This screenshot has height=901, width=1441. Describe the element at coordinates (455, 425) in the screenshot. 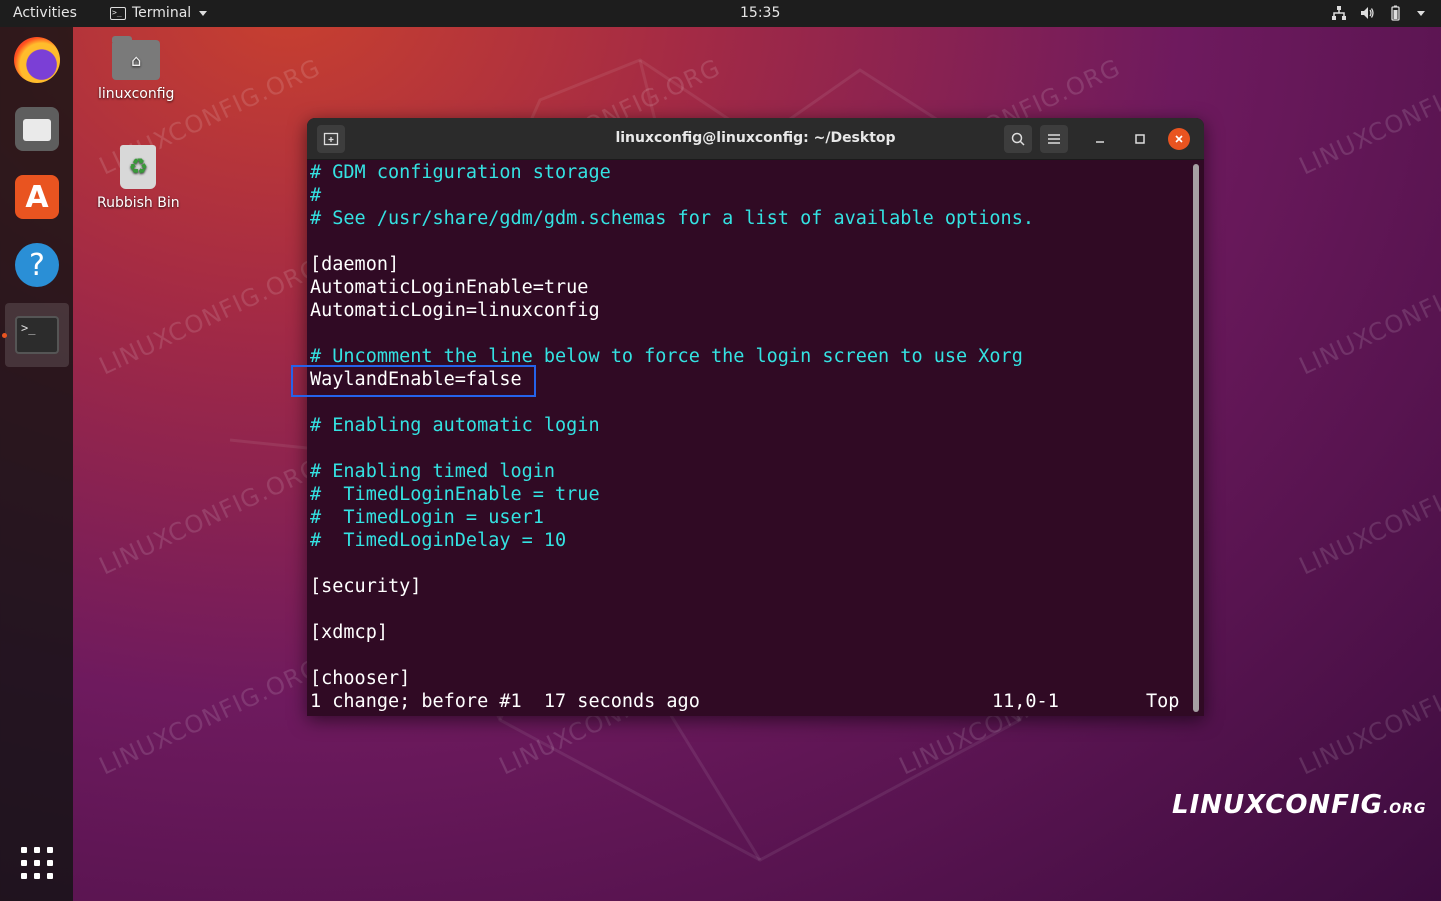

I see `terminal-line: # Enabling automatic login` at that location.